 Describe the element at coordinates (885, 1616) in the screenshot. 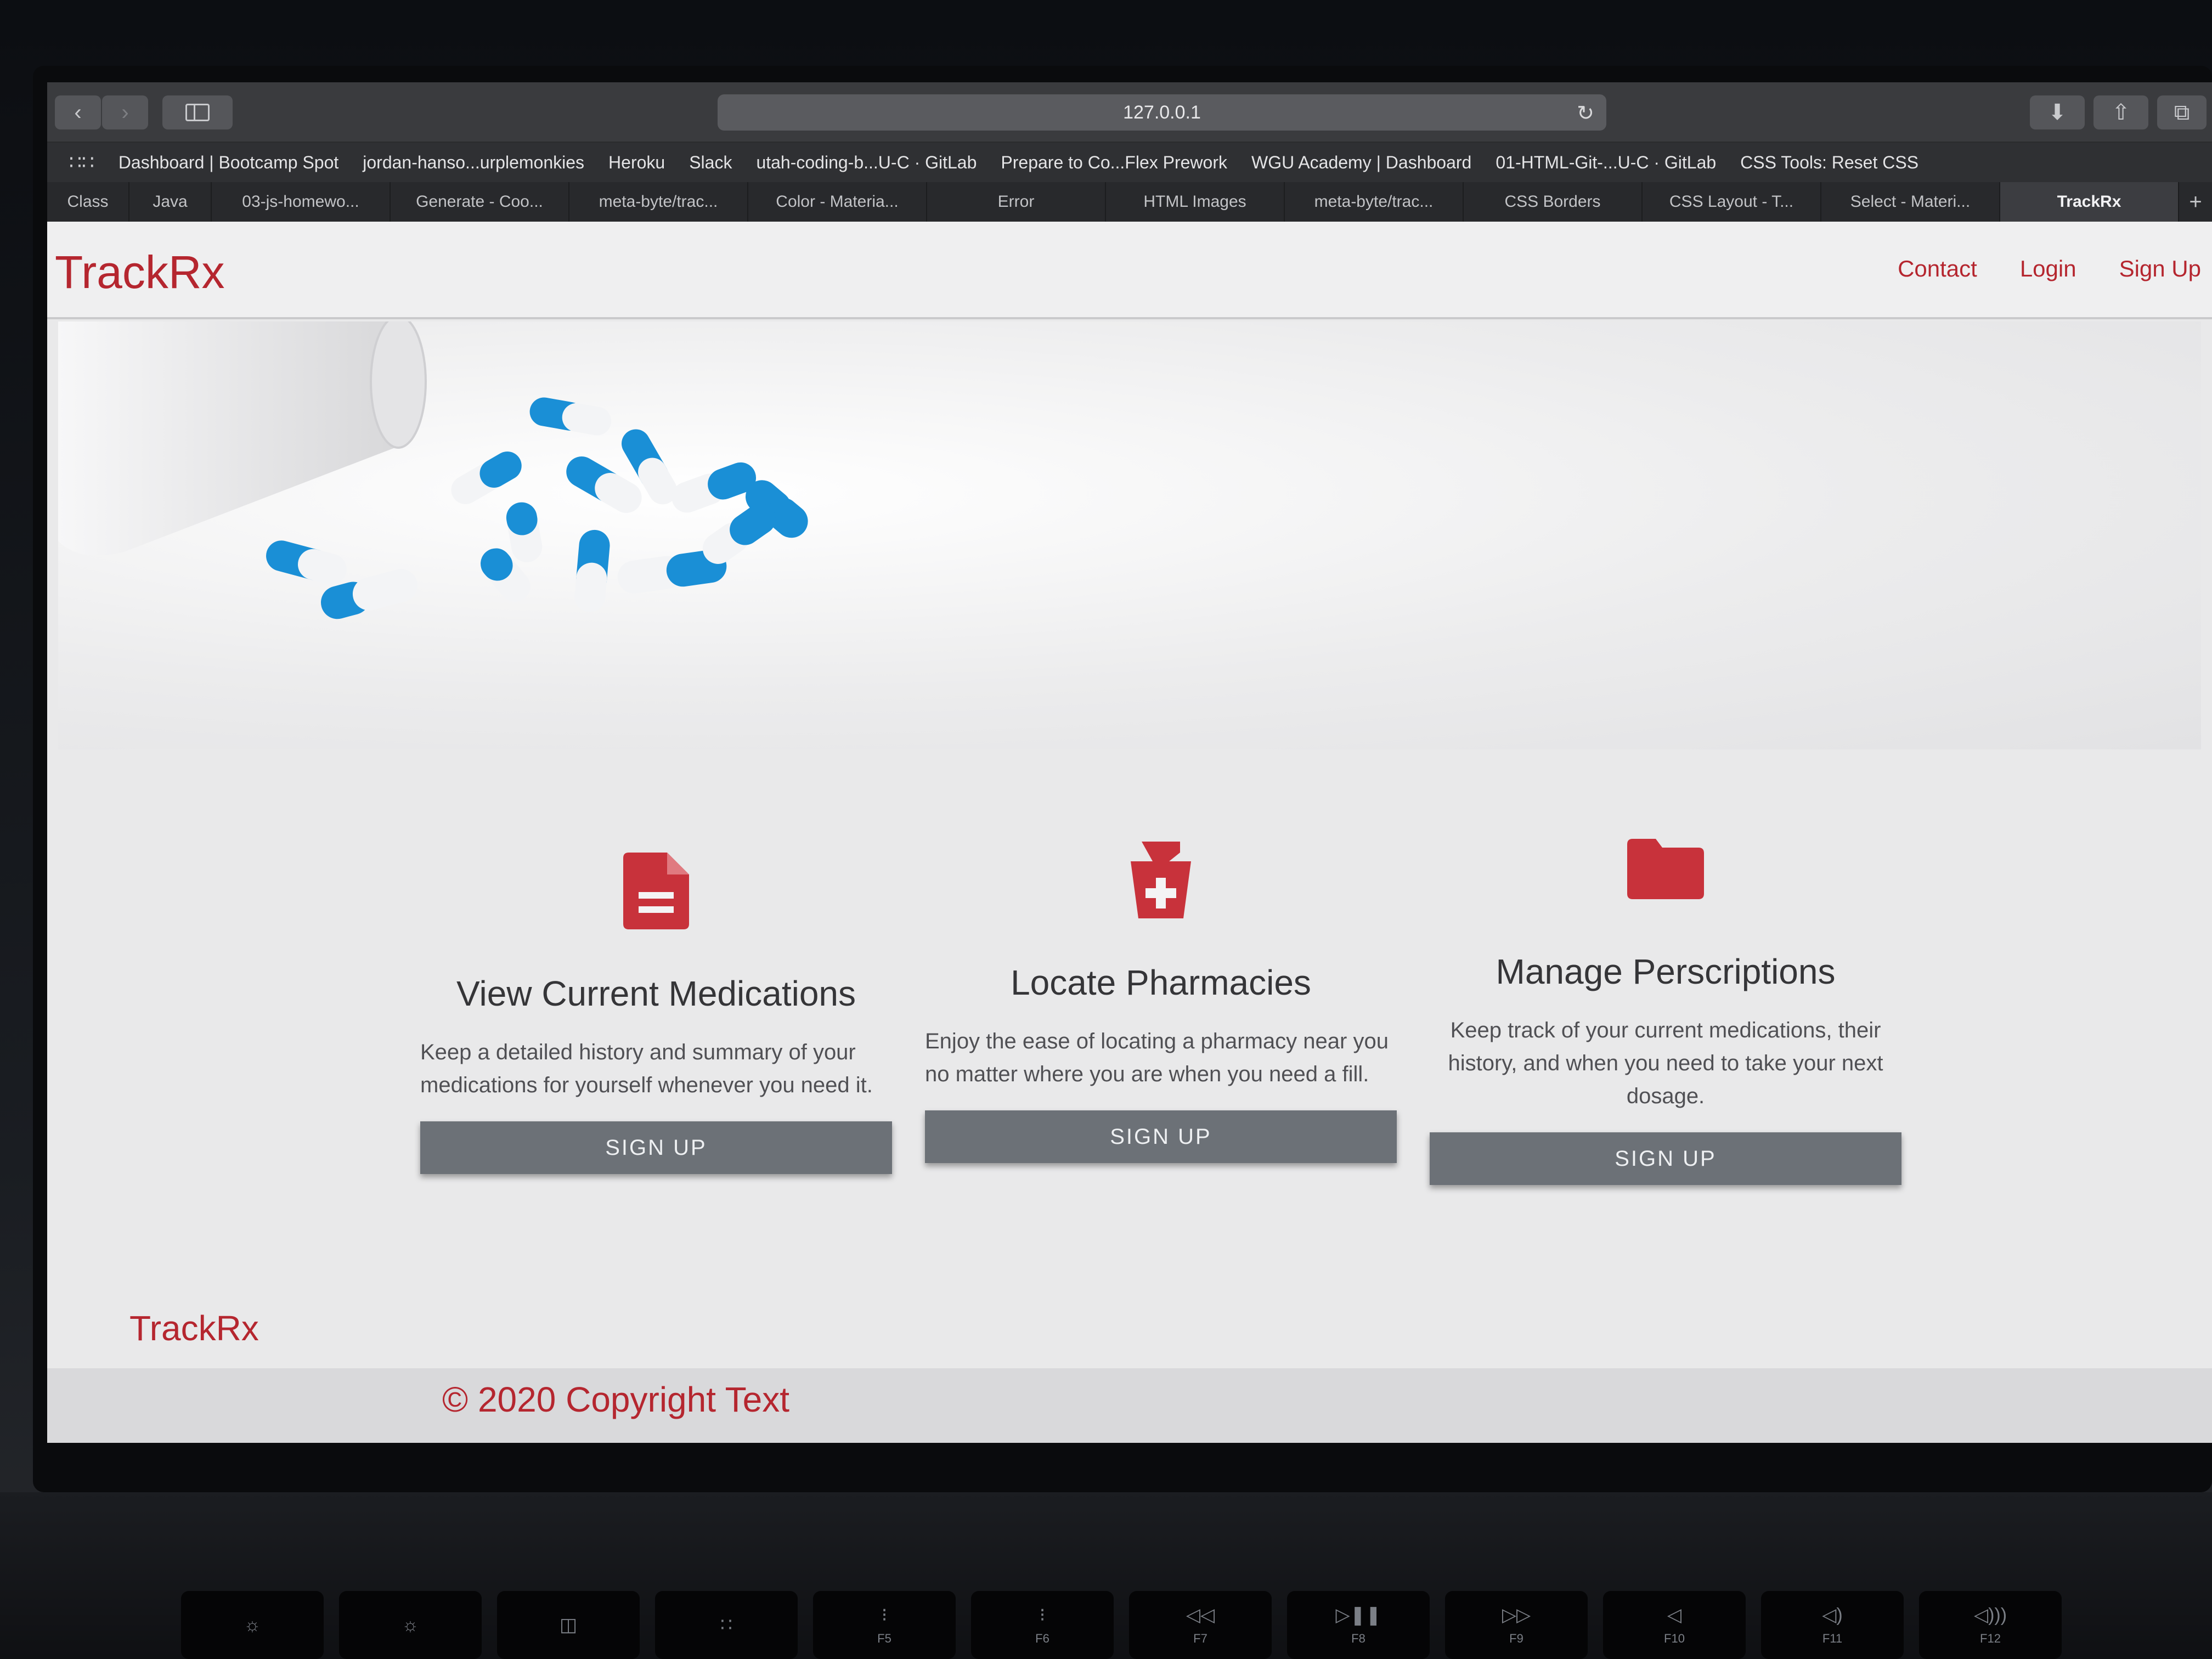

I see `keyboard-light-down-icon: ⁝` at that location.